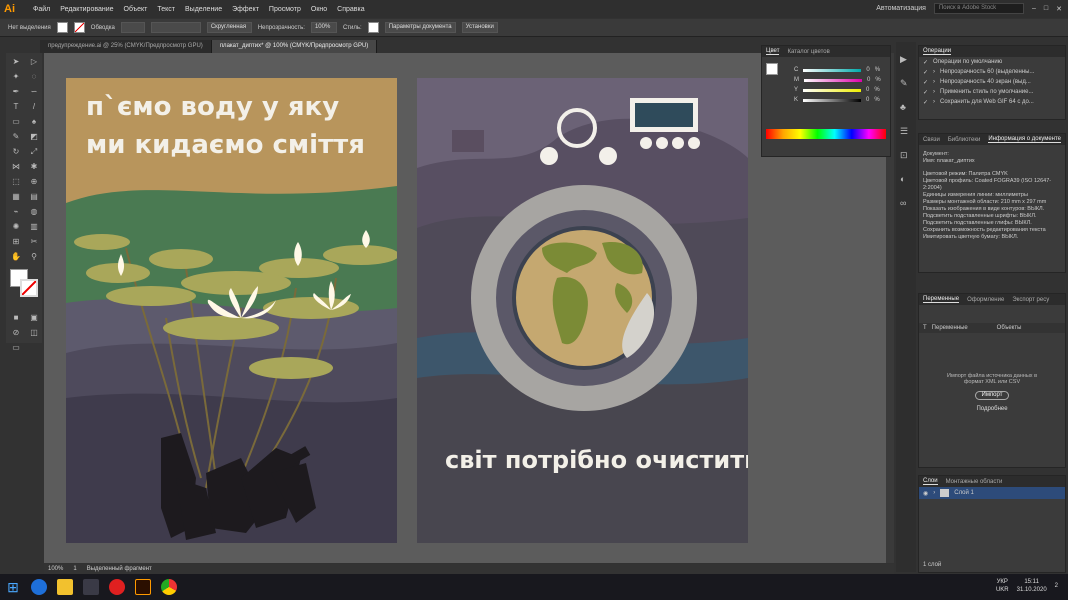 This screenshot has height=600, width=1068. What do you see at coordinates (479, 27) in the screenshot?
I see `preferences-button: Установки` at bounding box center [479, 27].